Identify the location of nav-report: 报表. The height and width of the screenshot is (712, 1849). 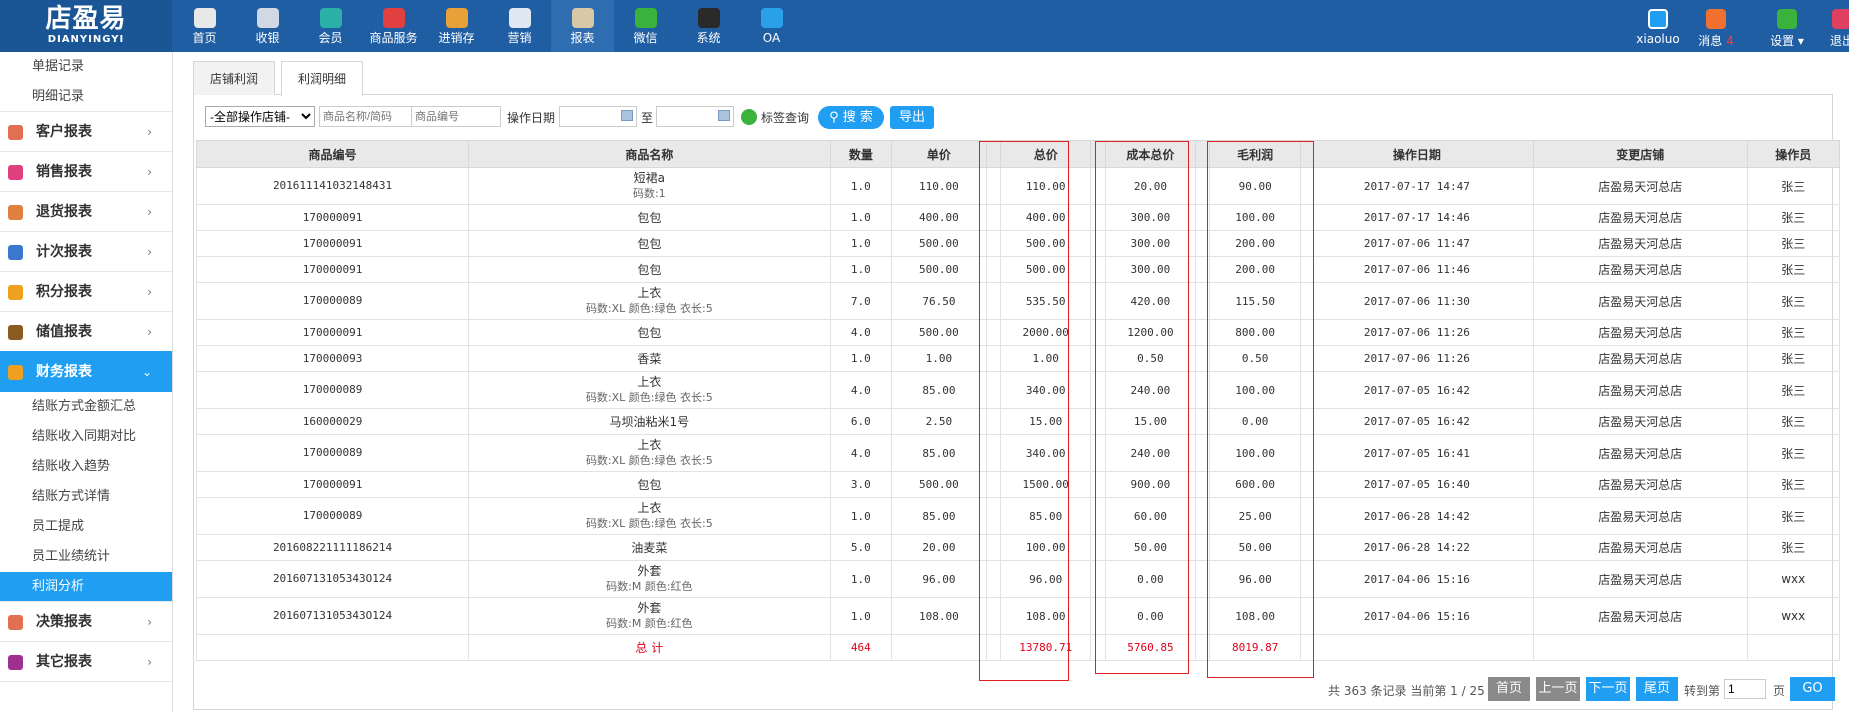
(582, 26).